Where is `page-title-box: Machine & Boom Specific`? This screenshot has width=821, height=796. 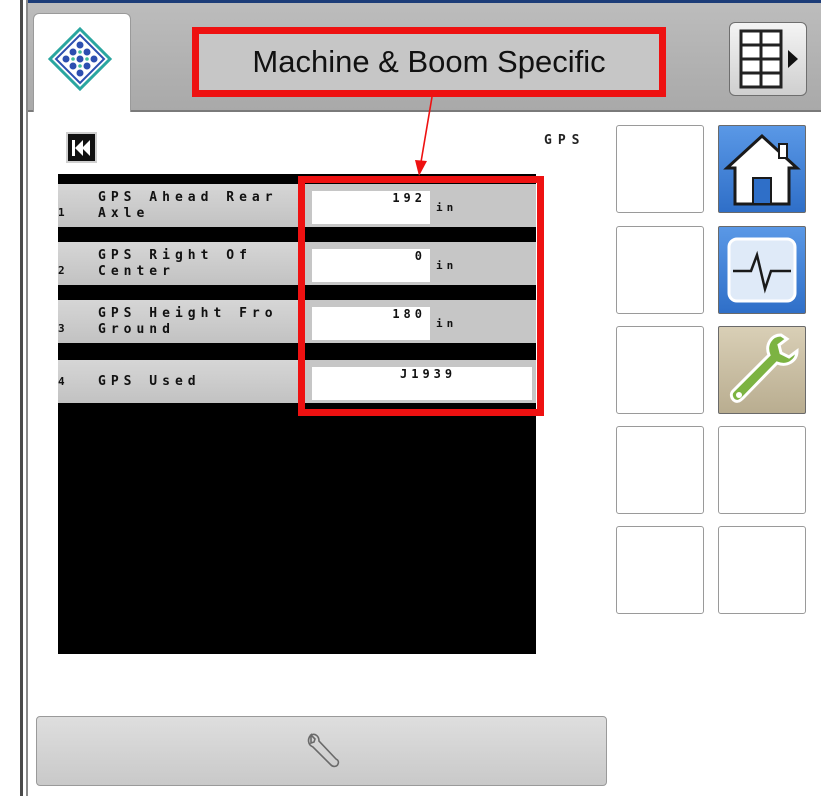
page-title-box: Machine & Boom Specific is located at coordinates (429, 62).